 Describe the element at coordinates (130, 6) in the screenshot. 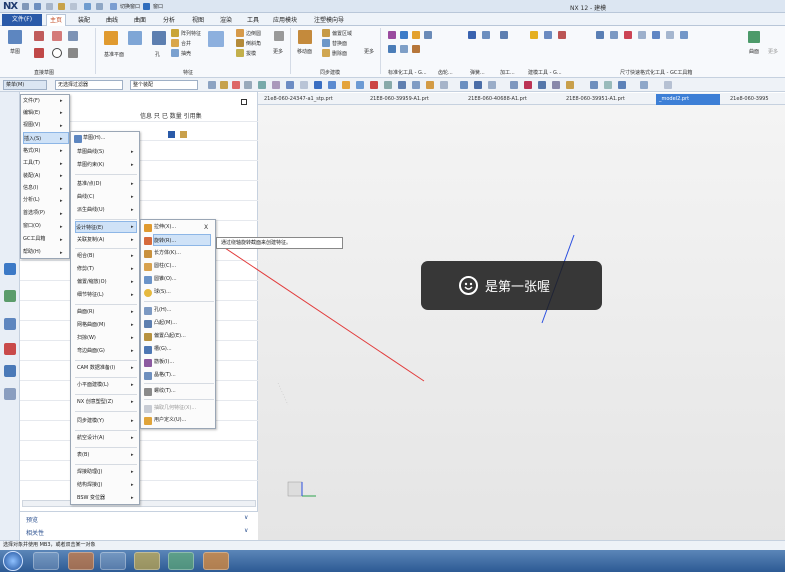

I see `switch-window-label: 切换窗口` at that location.